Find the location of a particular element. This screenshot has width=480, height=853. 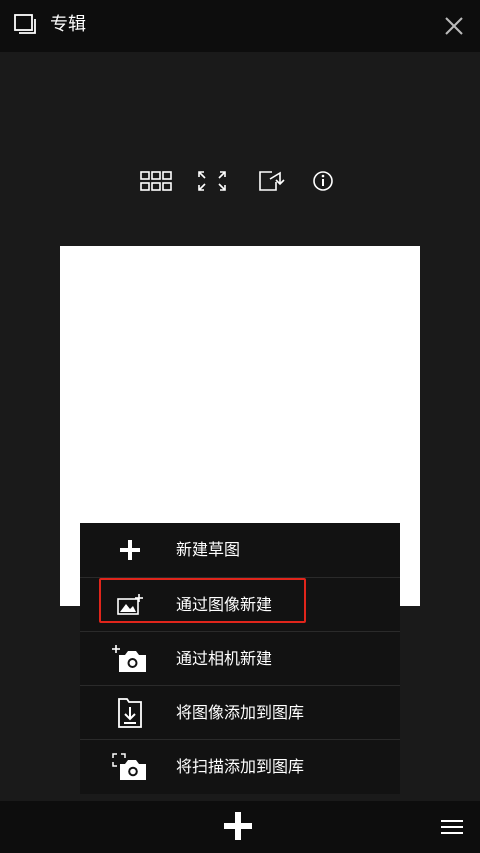

fullscreen-icon is located at coordinates (212, 181).